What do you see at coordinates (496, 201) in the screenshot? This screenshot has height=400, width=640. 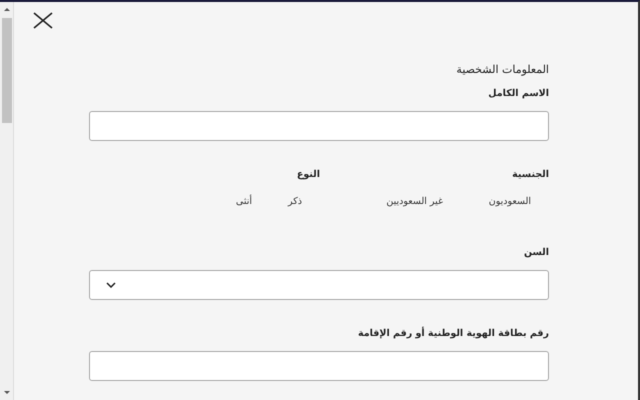 I see `radio-option: السعوديون` at bounding box center [496, 201].